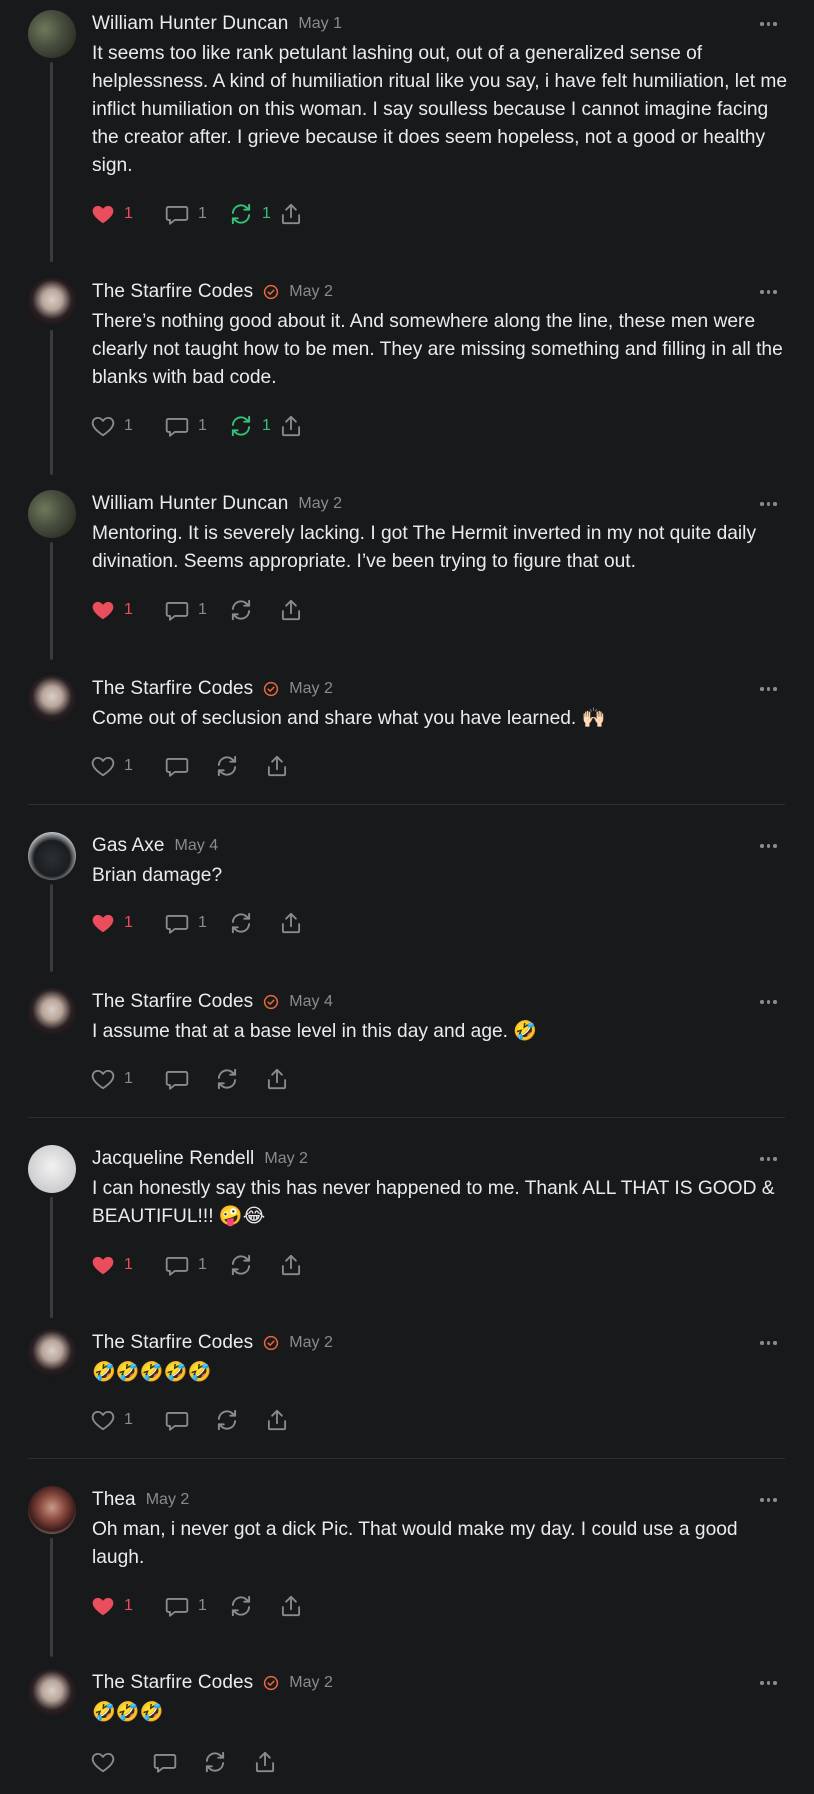 This screenshot has width=814, height=1794. I want to click on comment-icon, so click(177, 426).